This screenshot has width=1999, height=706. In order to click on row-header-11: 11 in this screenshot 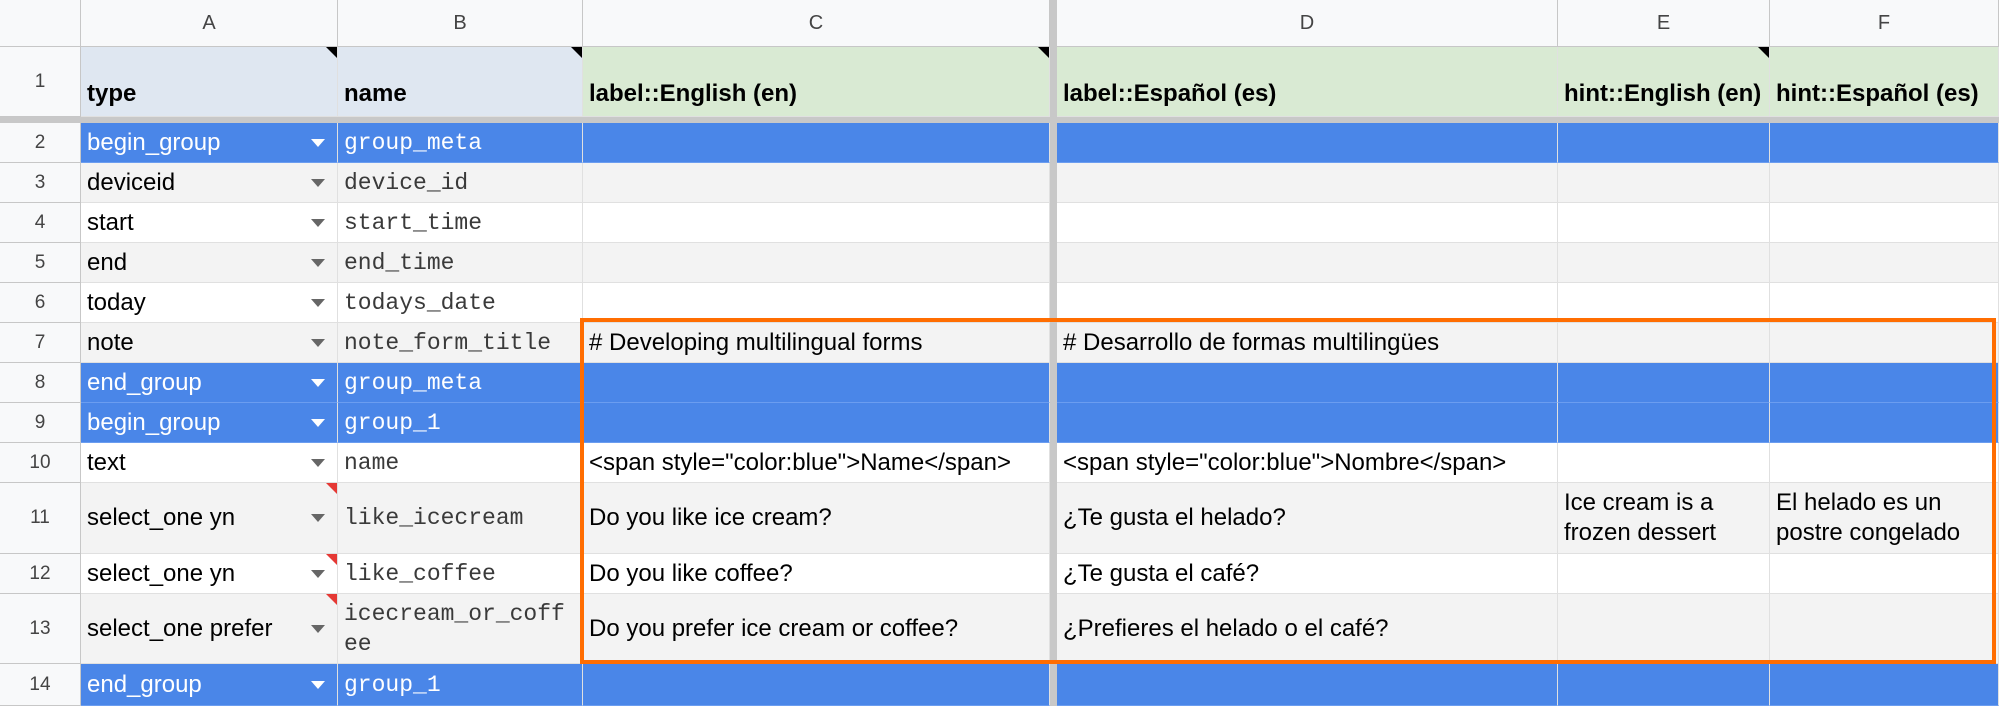, I will do `click(40, 518)`.